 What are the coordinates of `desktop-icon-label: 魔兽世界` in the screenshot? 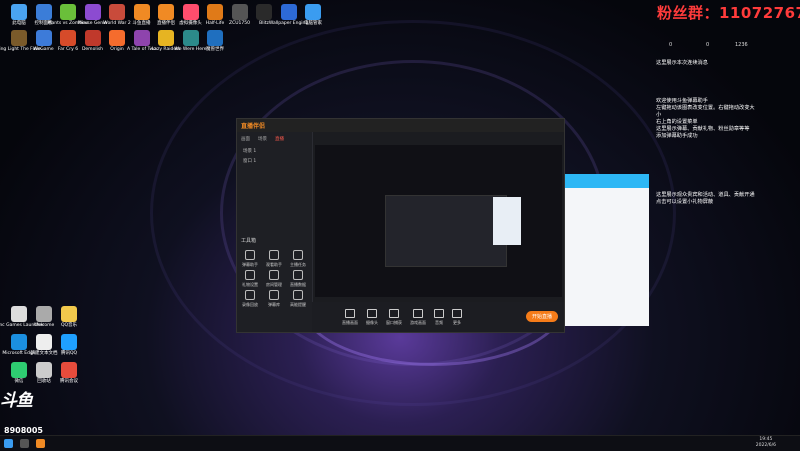 It's located at (215, 49).